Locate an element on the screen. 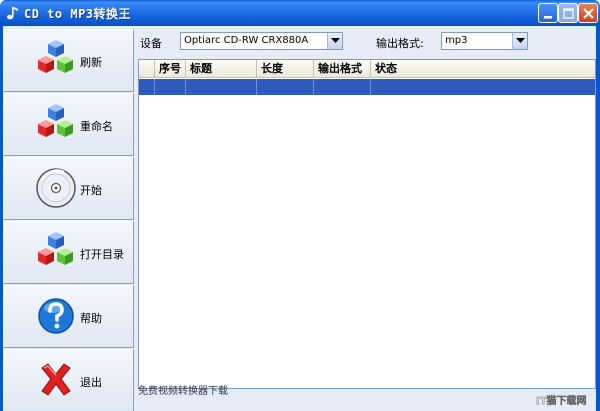  close-icon is located at coordinates (588, 13).